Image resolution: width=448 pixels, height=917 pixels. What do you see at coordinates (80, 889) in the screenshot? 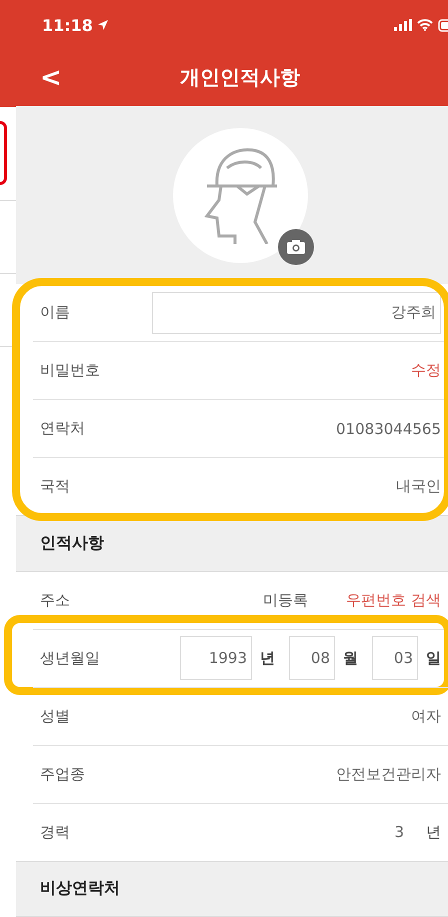
I see `section-title: 비상연락처` at bounding box center [80, 889].